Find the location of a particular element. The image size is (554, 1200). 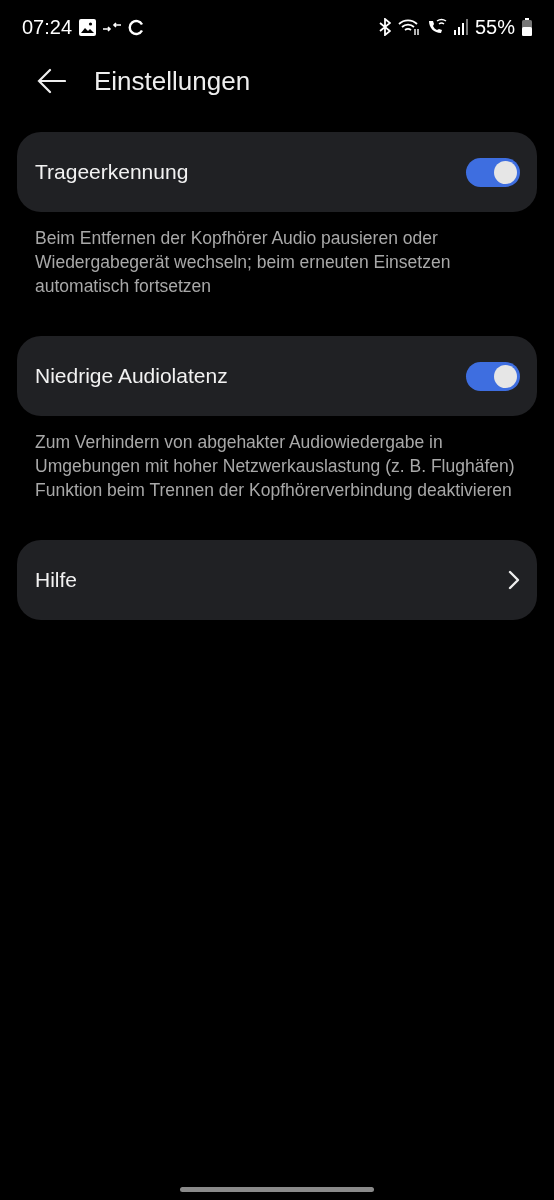

back-button is located at coordinates (51, 81).